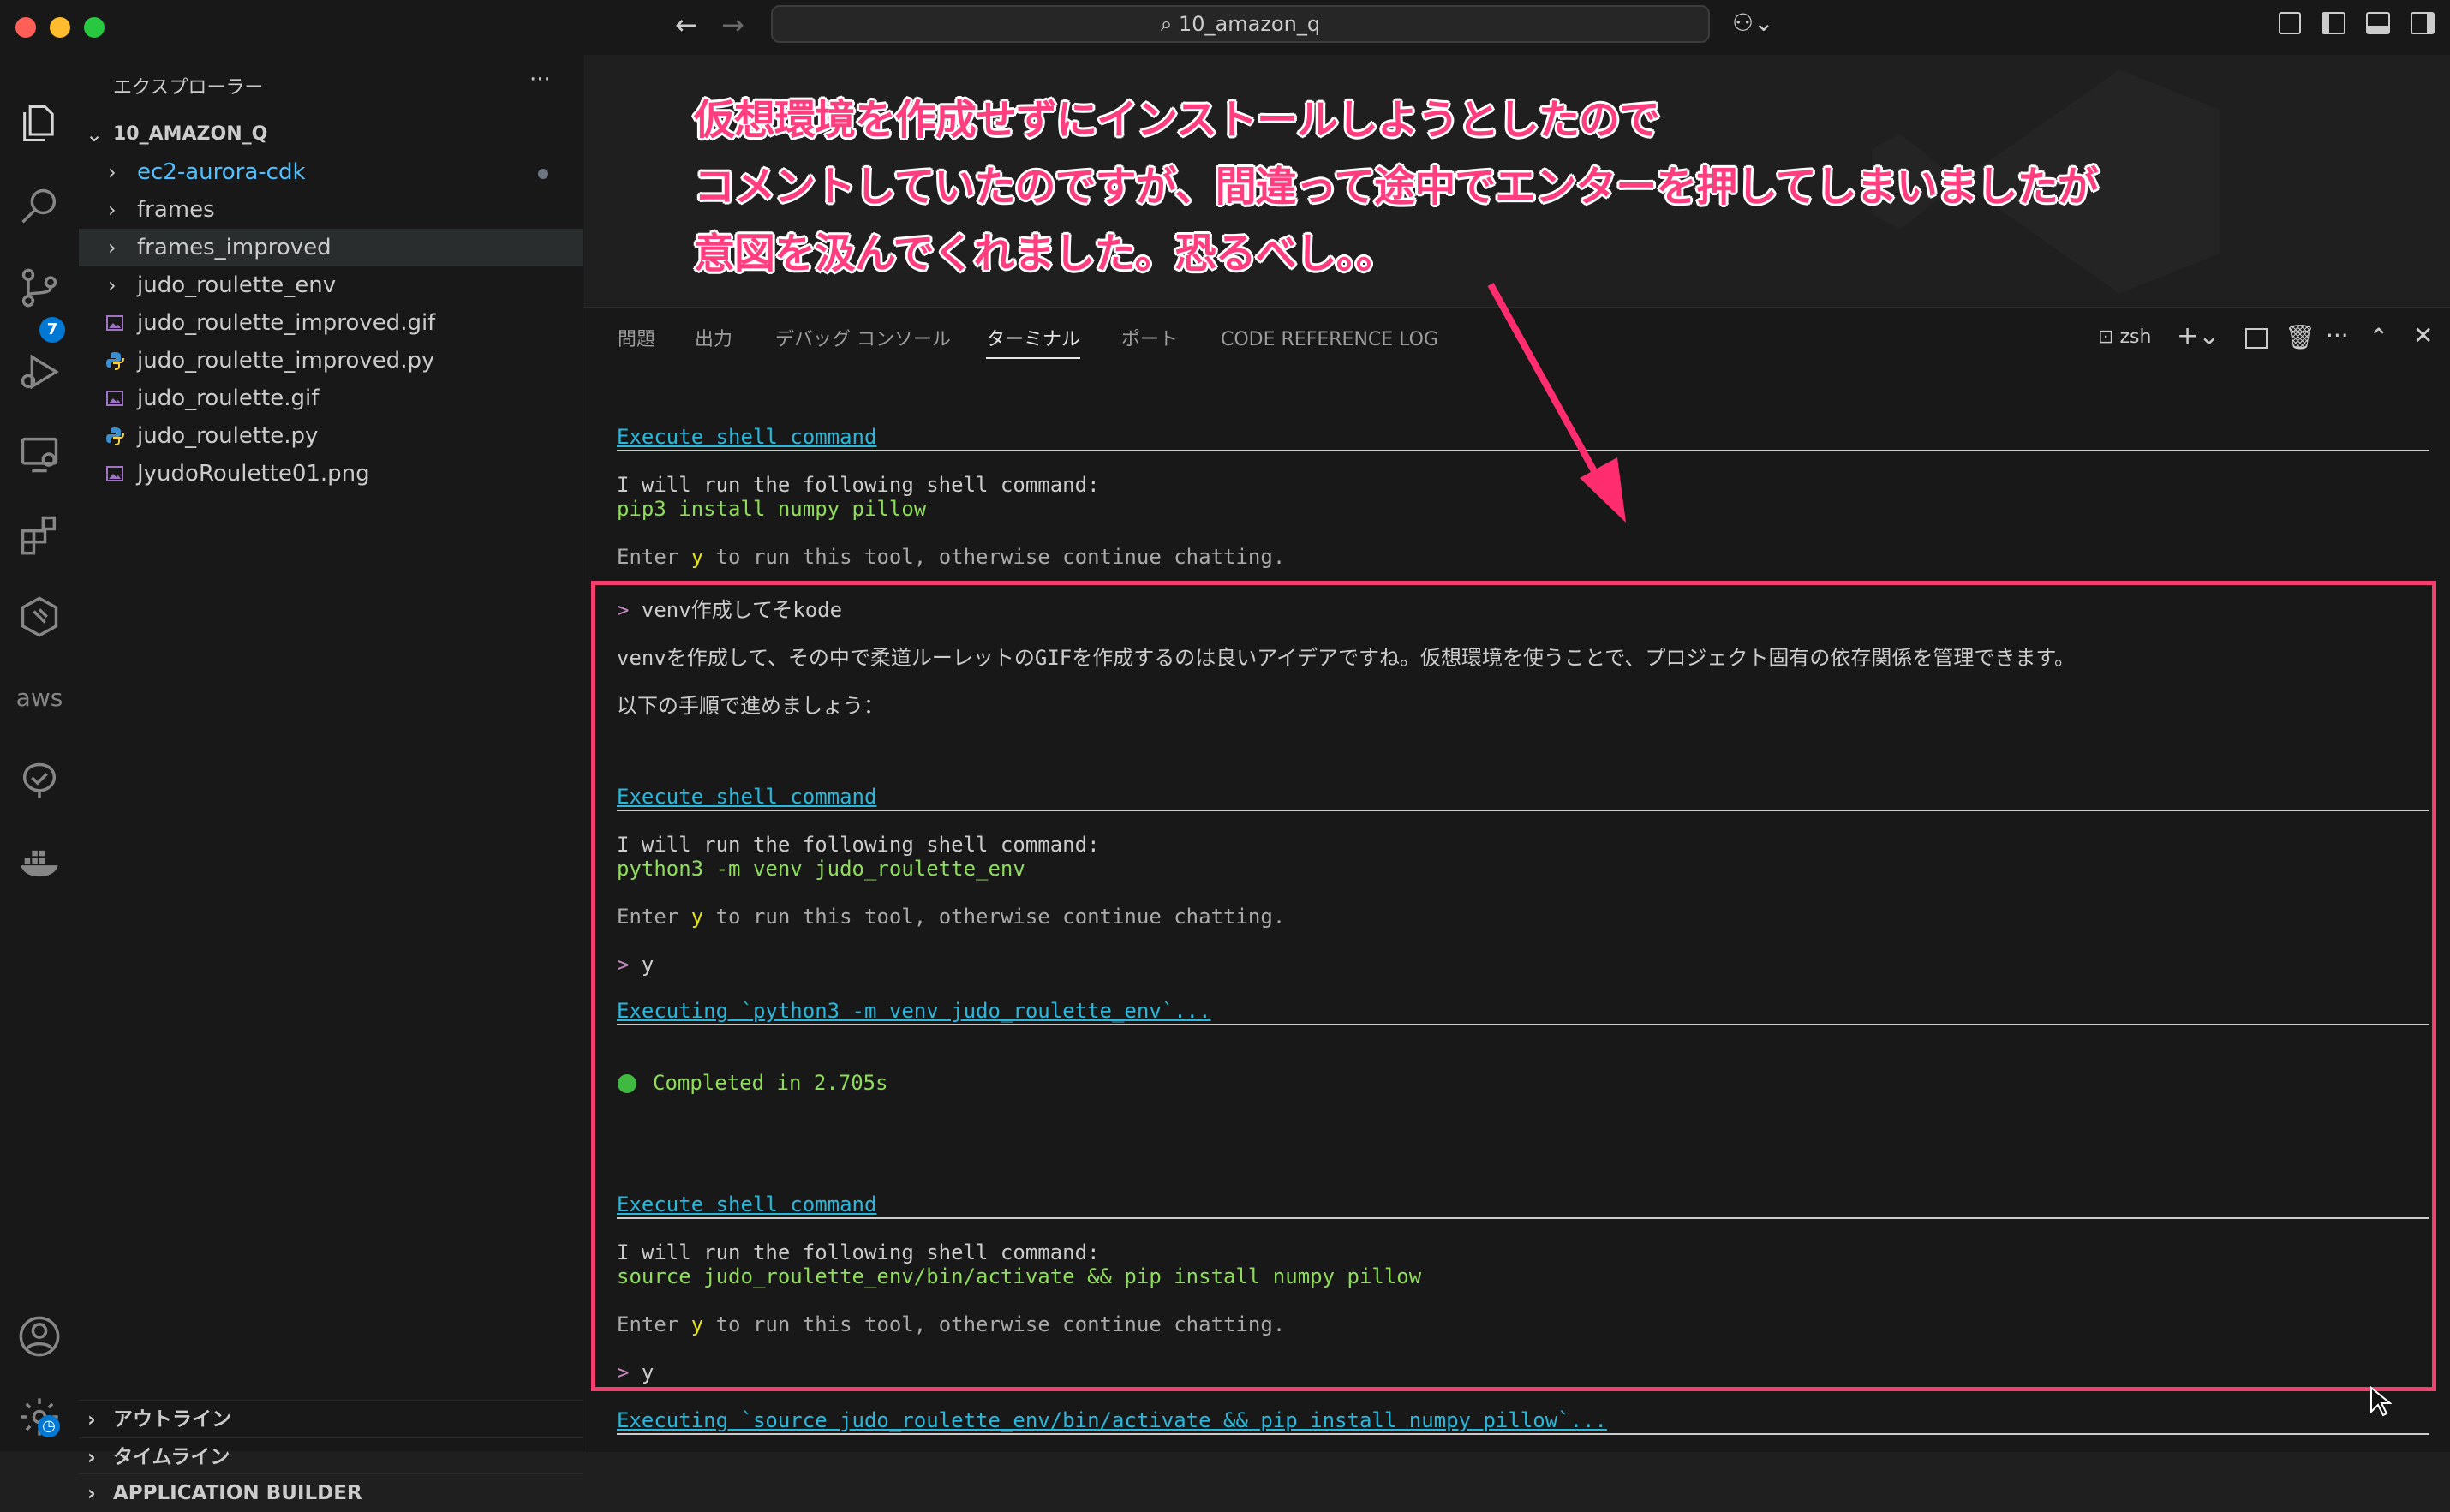 The width and height of the screenshot is (2450, 1512). What do you see at coordinates (52, 330) in the screenshot?
I see `source-control-badge: 7` at bounding box center [52, 330].